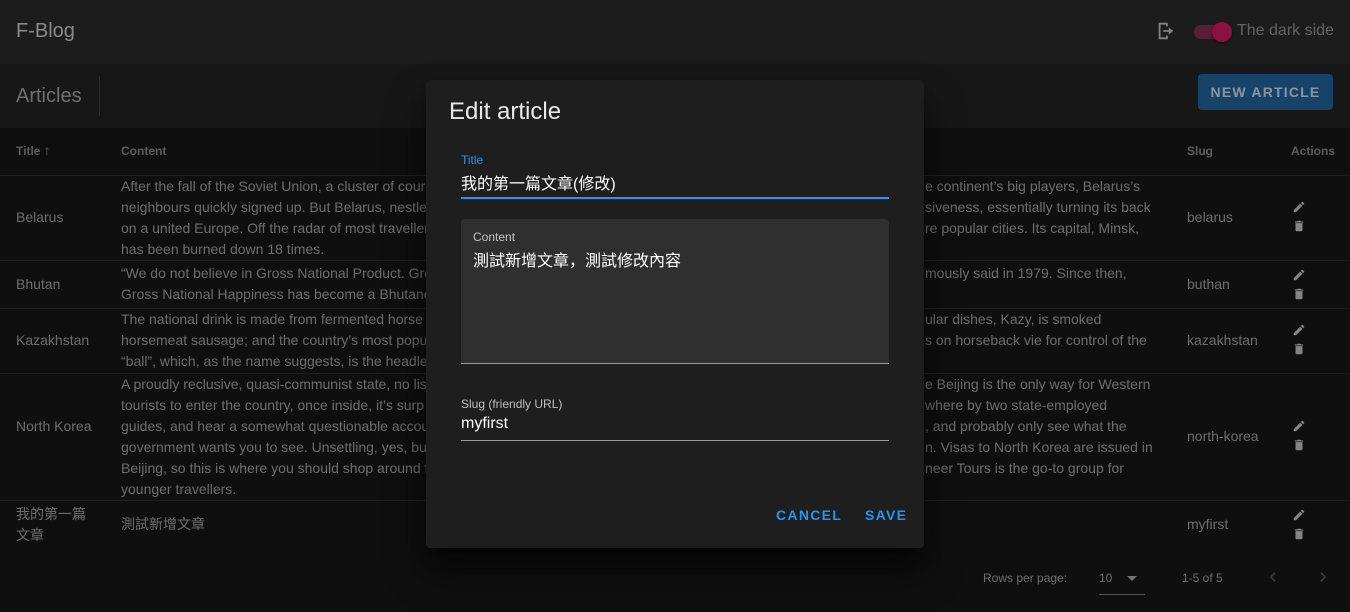 Image resolution: width=1350 pixels, height=612 pixels. What do you see at coordinates (675, 291) in the screenshot?
I see `content-field: Content 測試新增文章，測試修改內容` at bounding box center [675, 291].